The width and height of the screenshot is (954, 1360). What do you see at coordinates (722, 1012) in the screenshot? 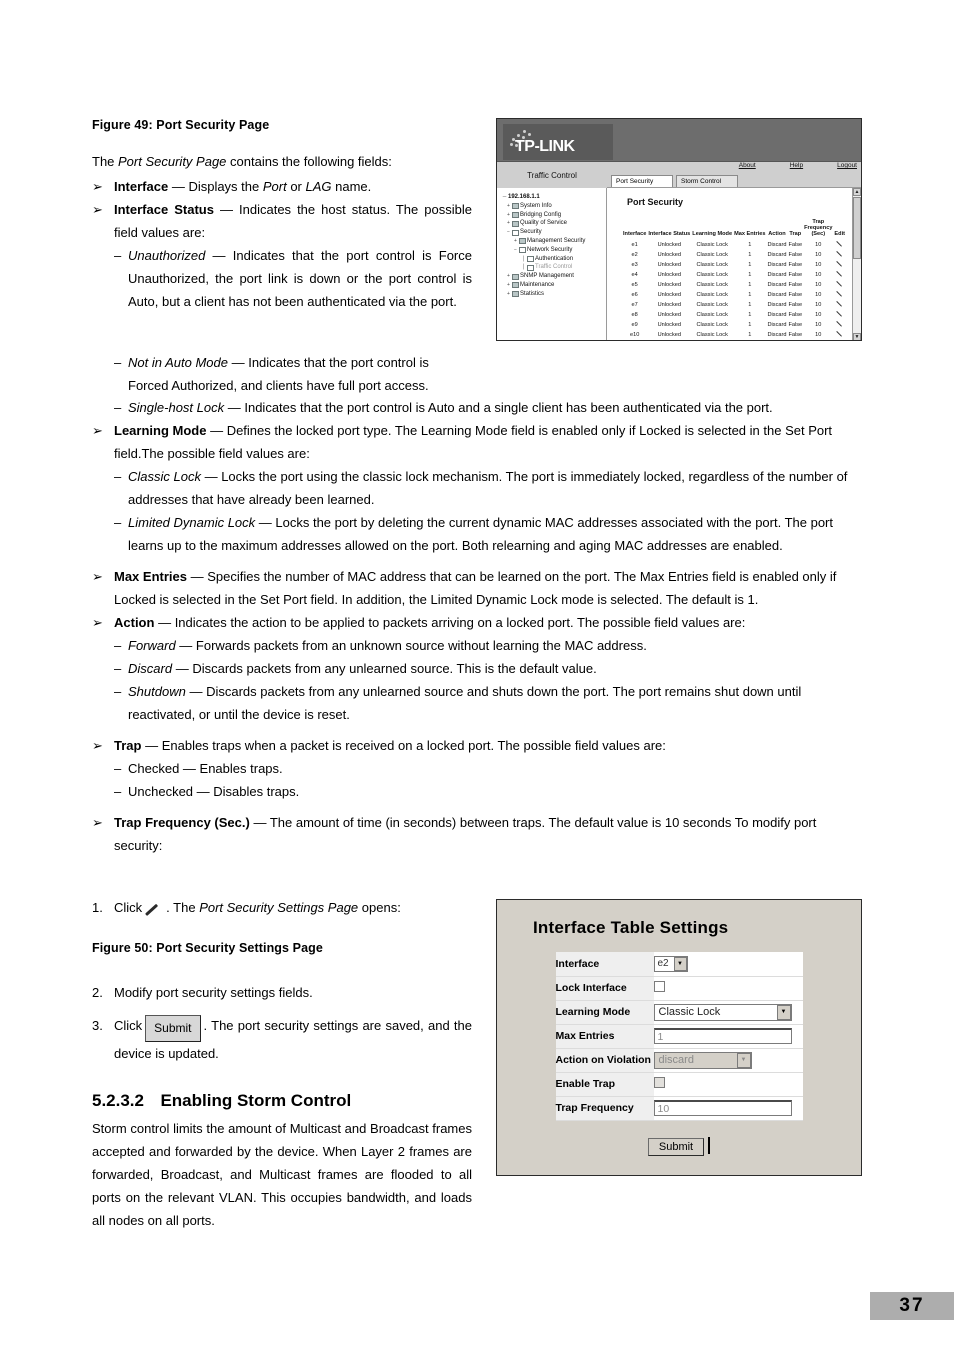
I see `learning-mode-select: Classic Lock ▼` at bounding box center [722, 1012].